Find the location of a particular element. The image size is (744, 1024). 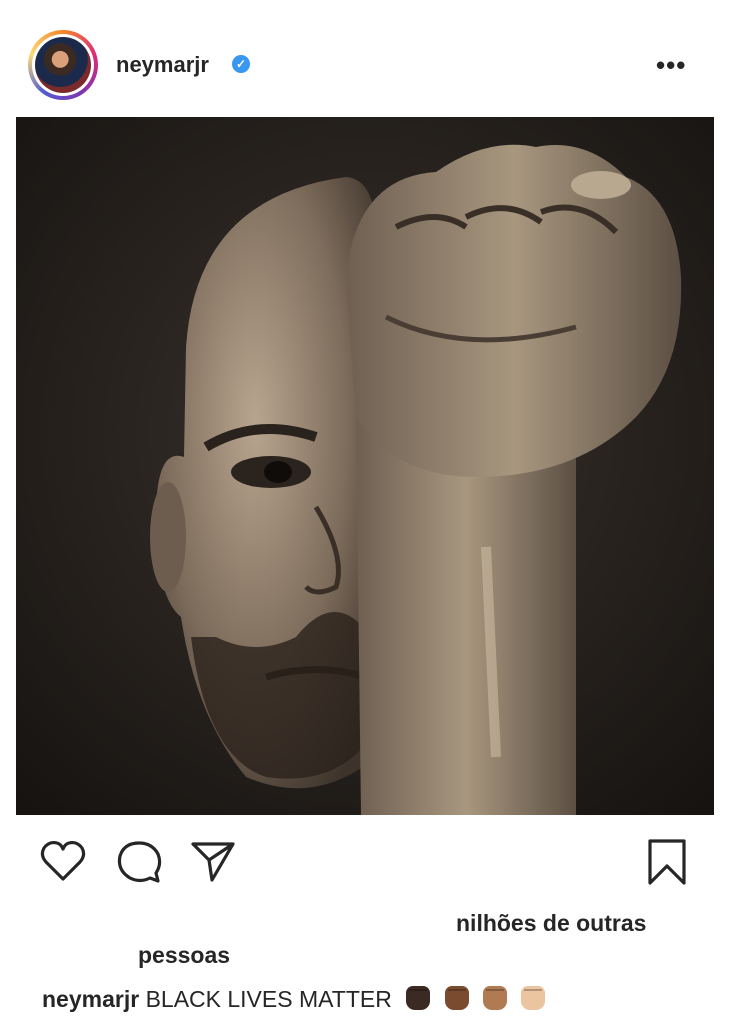

caption-username: neymarjr is located at coordinates (90, 999).